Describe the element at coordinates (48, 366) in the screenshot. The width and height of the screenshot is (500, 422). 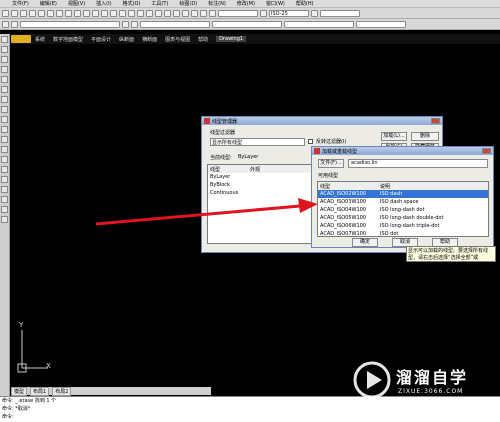
I see `ucs-x-label: X` at that location.